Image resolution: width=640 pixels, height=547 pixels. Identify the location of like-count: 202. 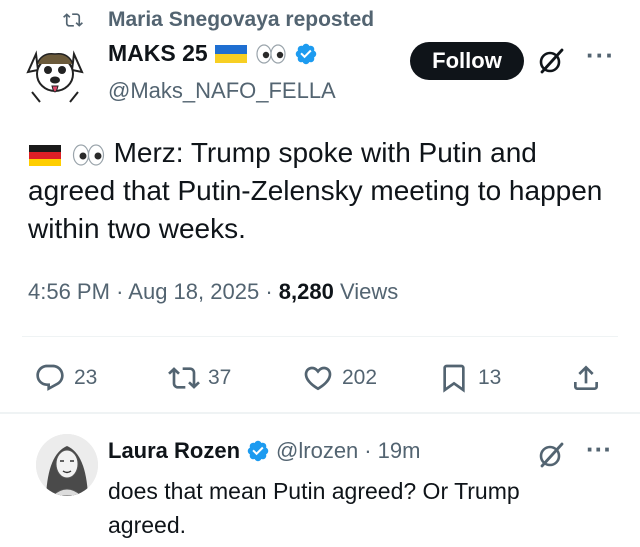
(360, 377).